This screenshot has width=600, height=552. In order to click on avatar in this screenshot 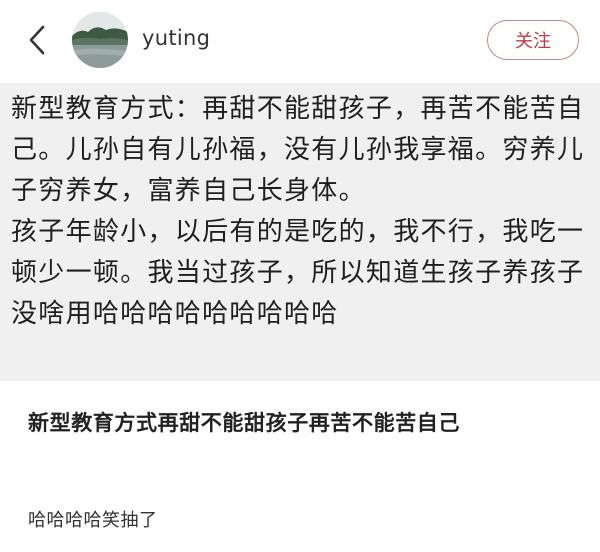, I will do `click(100, 40)`.